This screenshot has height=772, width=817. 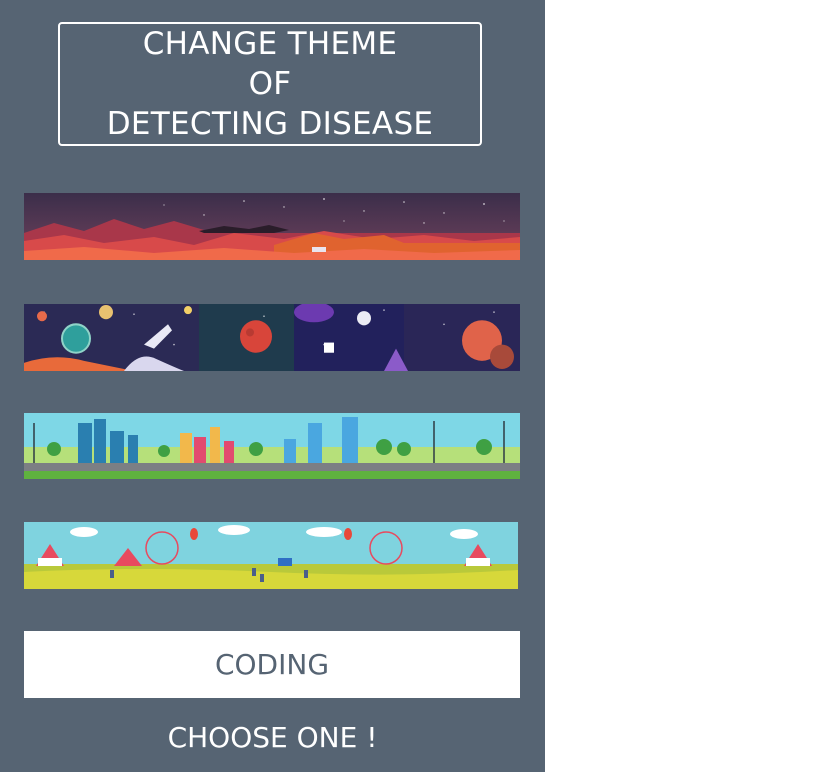 I want to click on current-theme-label: CODING, so click(x=272, y=664).